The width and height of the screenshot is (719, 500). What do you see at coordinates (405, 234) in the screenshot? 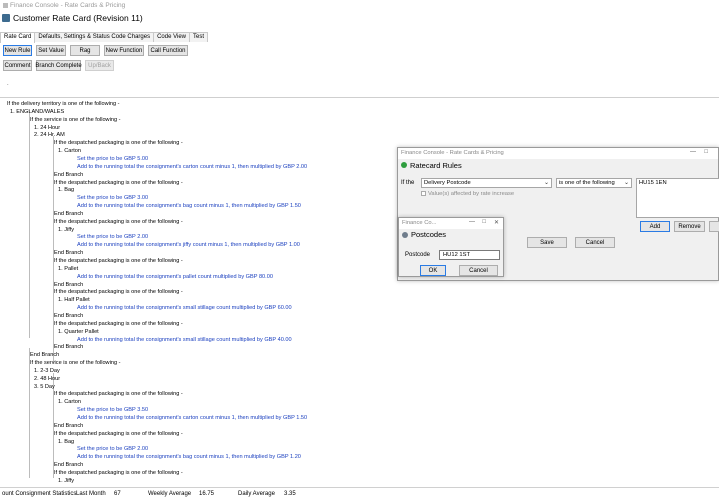
I see `postcodes-icon` at bounding box center [405, 234].